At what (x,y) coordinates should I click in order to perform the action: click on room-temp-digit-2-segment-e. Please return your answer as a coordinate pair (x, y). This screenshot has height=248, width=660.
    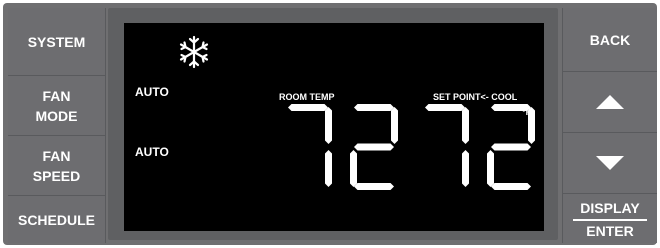
    Looking at the image, I should click on (353, 168).